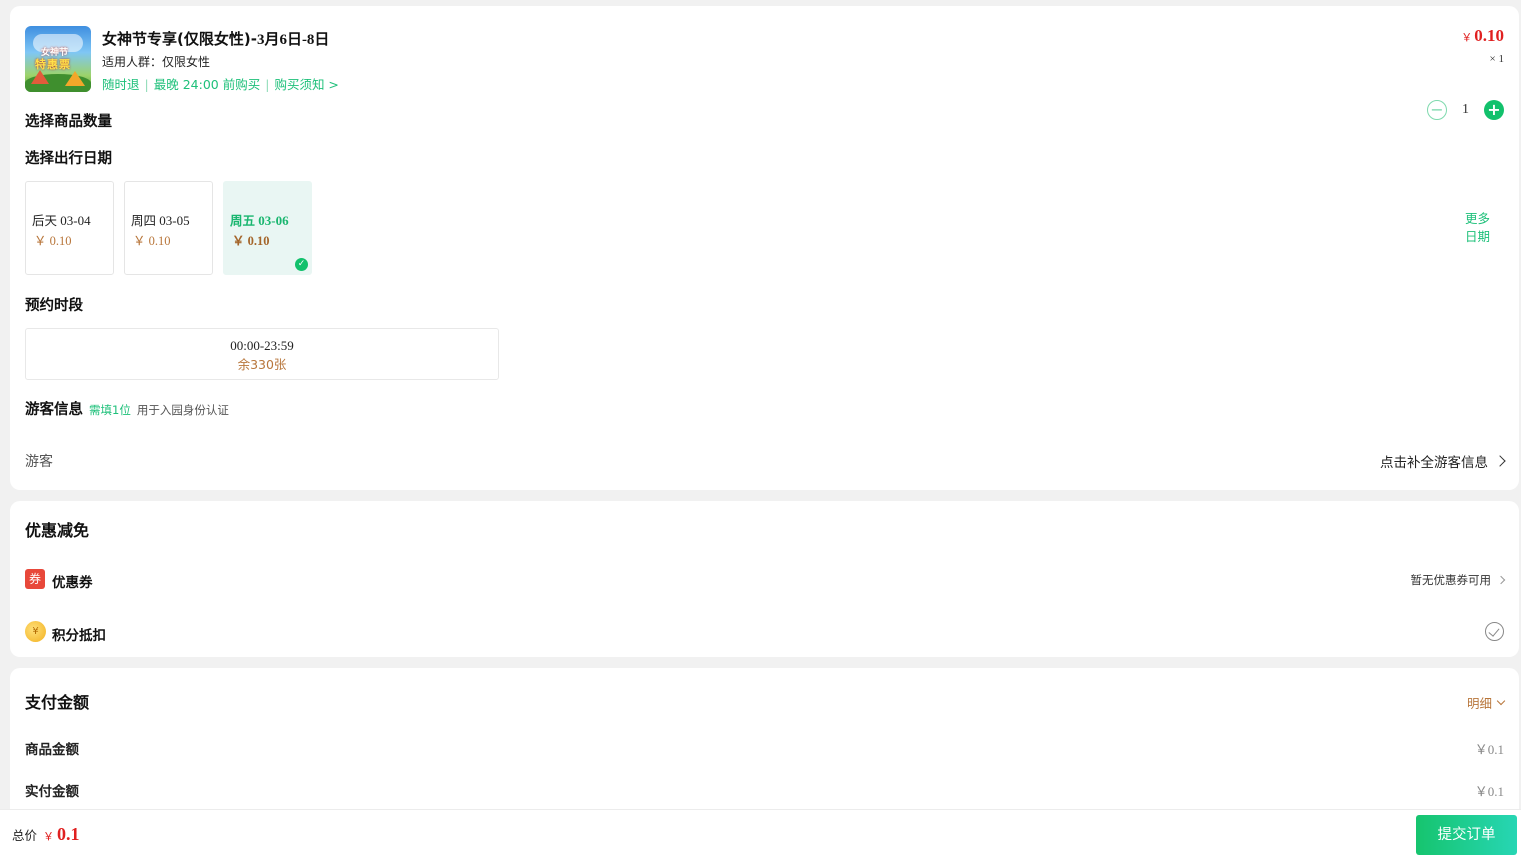 The width and height of the screenshot is (1521, 856). What do you see at coordinates (1458, 580) in the screenshot?
I see `coupon-selector: 暂无优惠券可用` at bounding box center [1458, 580].